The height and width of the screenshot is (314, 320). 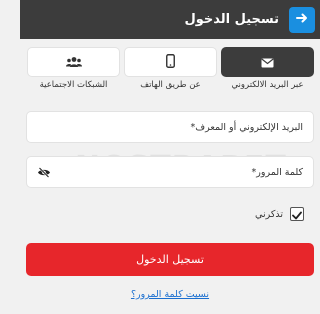 I want to click on tab-social-label: الشبكات الاجتماعية, so click(x=73, y=85).